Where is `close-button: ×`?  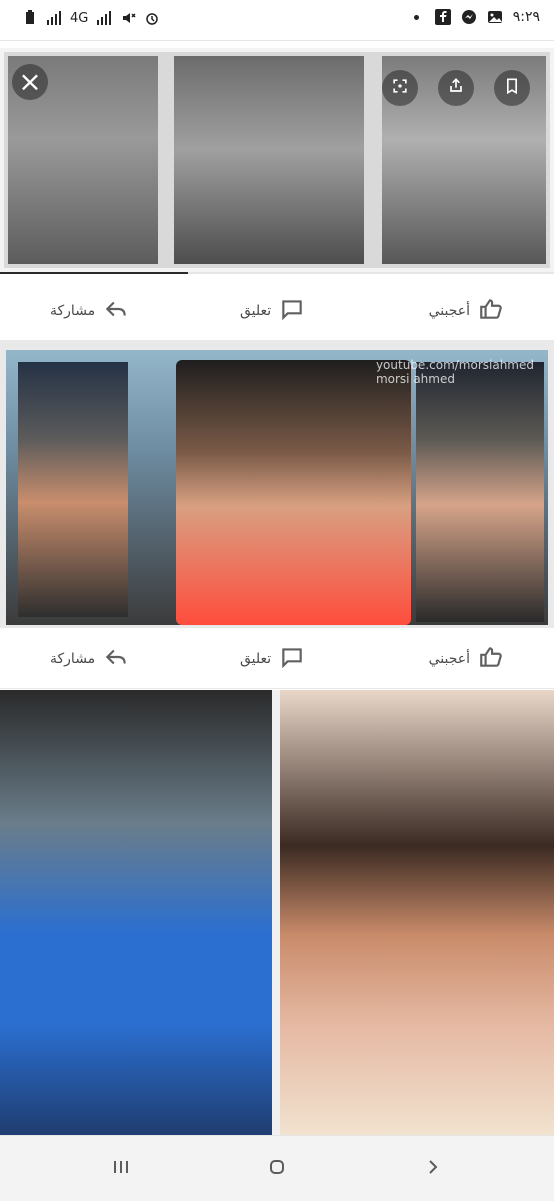 close-button: × is located at coordinates (30, 82).